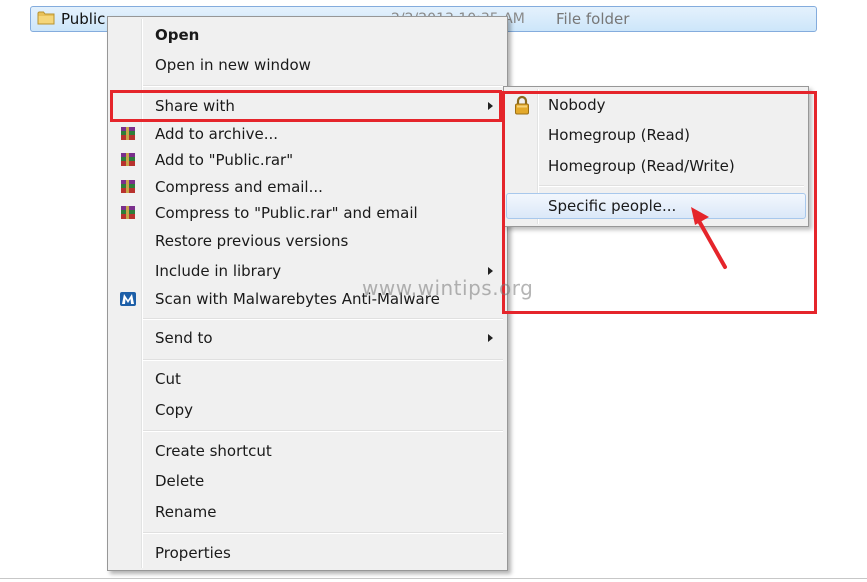  Describe the element at coordinates (174, 410) in the screenshot. I see `menu-item-label: Copy` at that location.